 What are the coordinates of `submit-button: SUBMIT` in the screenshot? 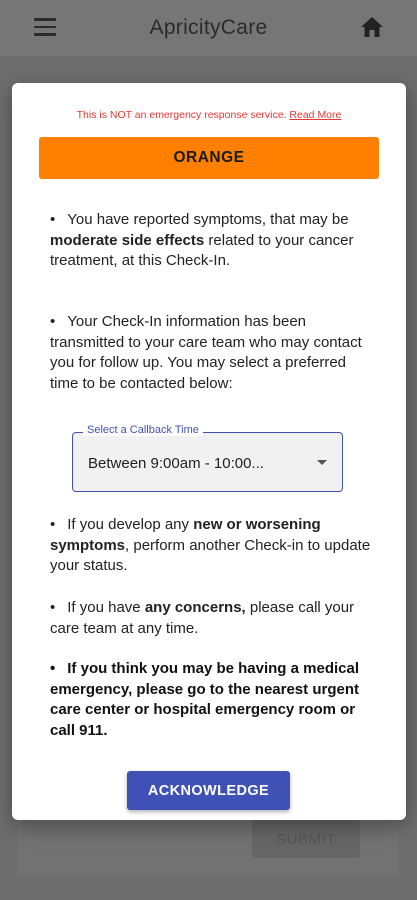 It's located at (306, 839).